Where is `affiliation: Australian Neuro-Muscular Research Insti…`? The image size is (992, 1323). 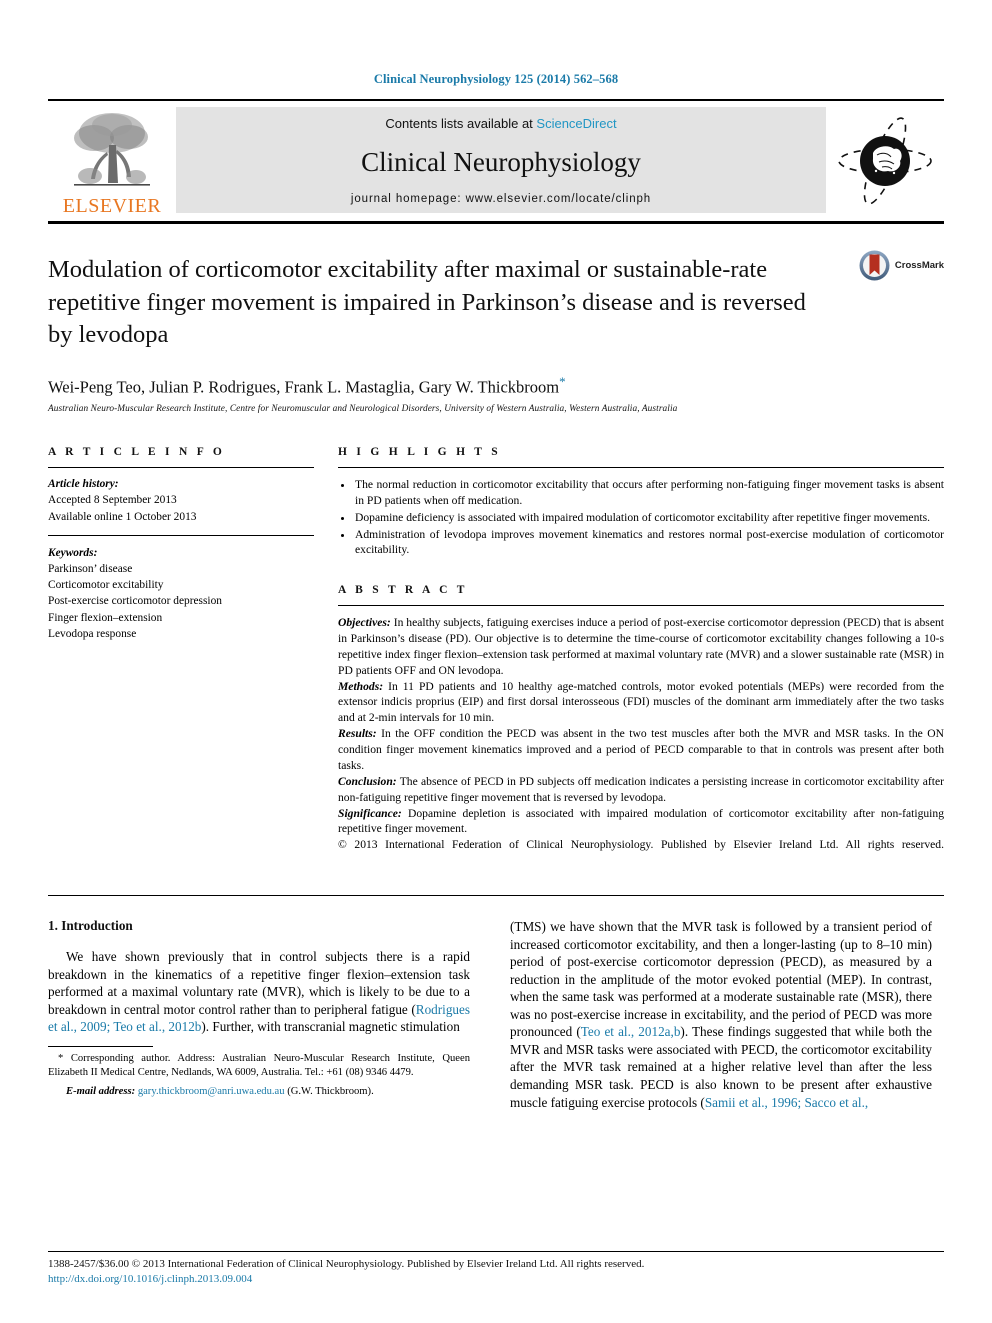
affiliation: Australian Neuro-Muscular Research Insti… is located at coordinates (363, 409).